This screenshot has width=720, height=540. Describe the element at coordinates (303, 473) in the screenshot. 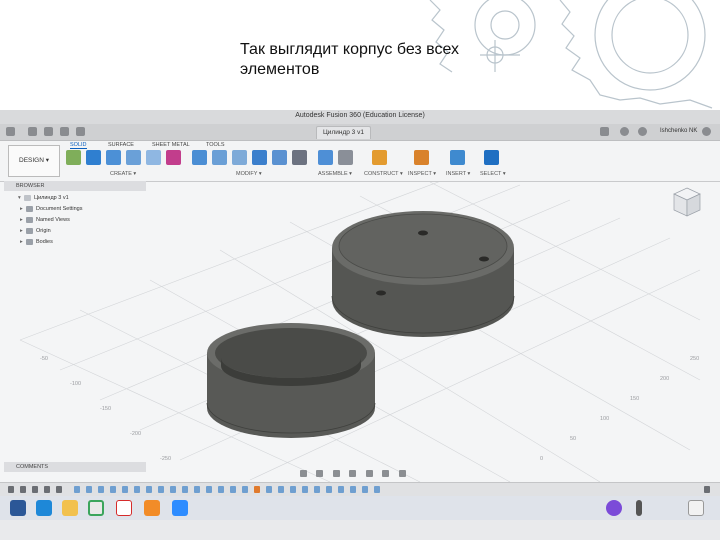

I see `orbit-icon` at that location.